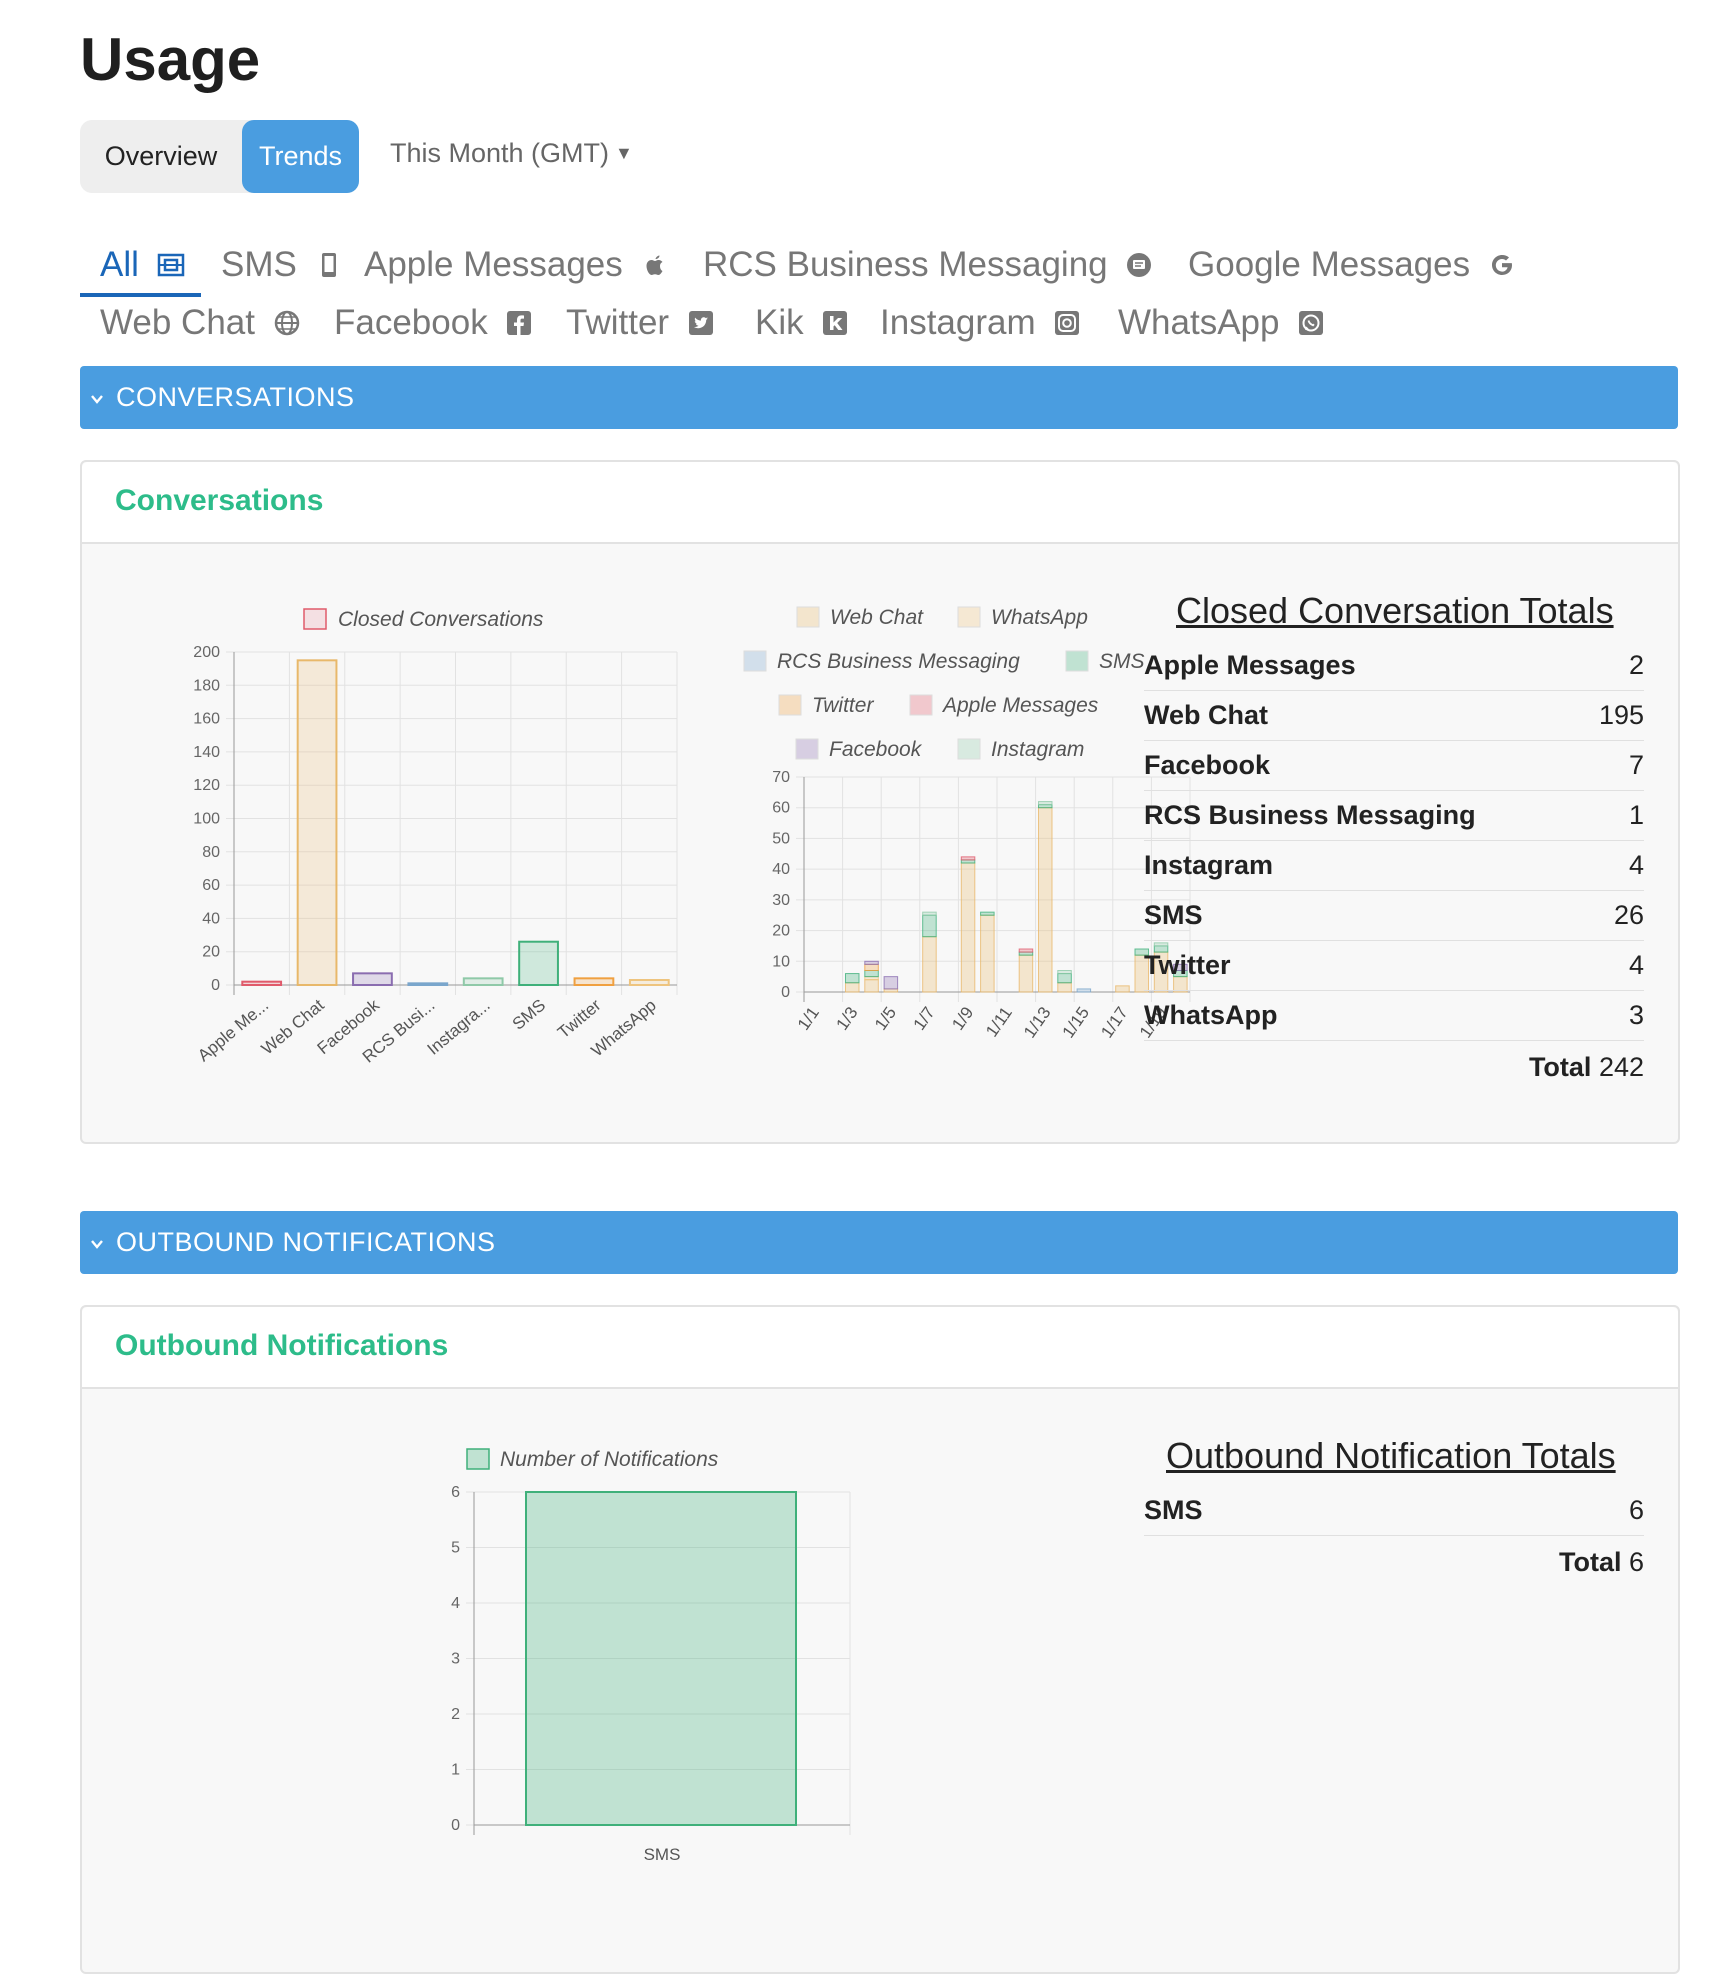  I want to click on legend-label: RCS Business Messaging, so click(898, 661).